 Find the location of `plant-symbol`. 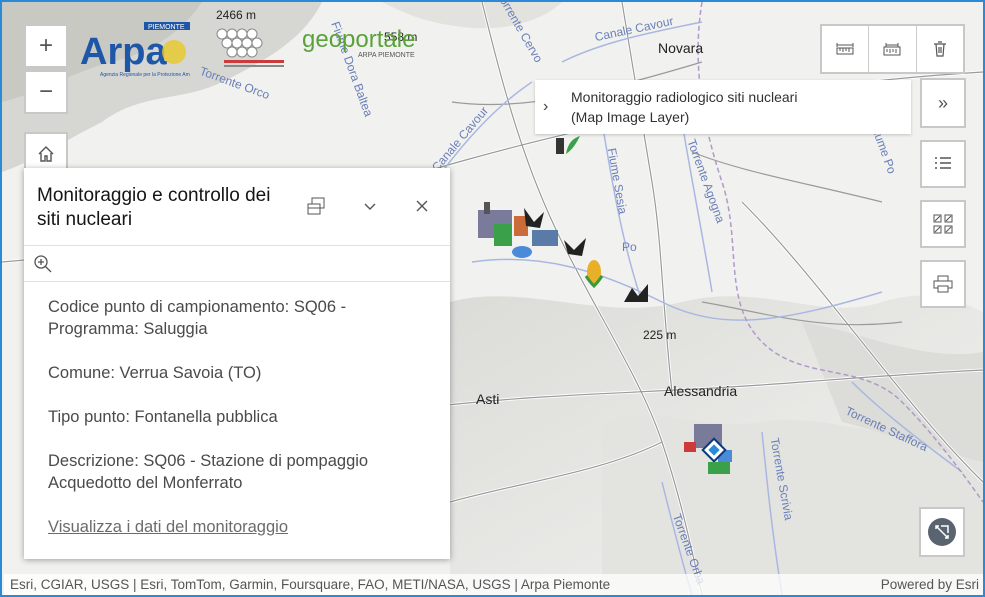

plant-symbol is located at coordinates (569, 145).